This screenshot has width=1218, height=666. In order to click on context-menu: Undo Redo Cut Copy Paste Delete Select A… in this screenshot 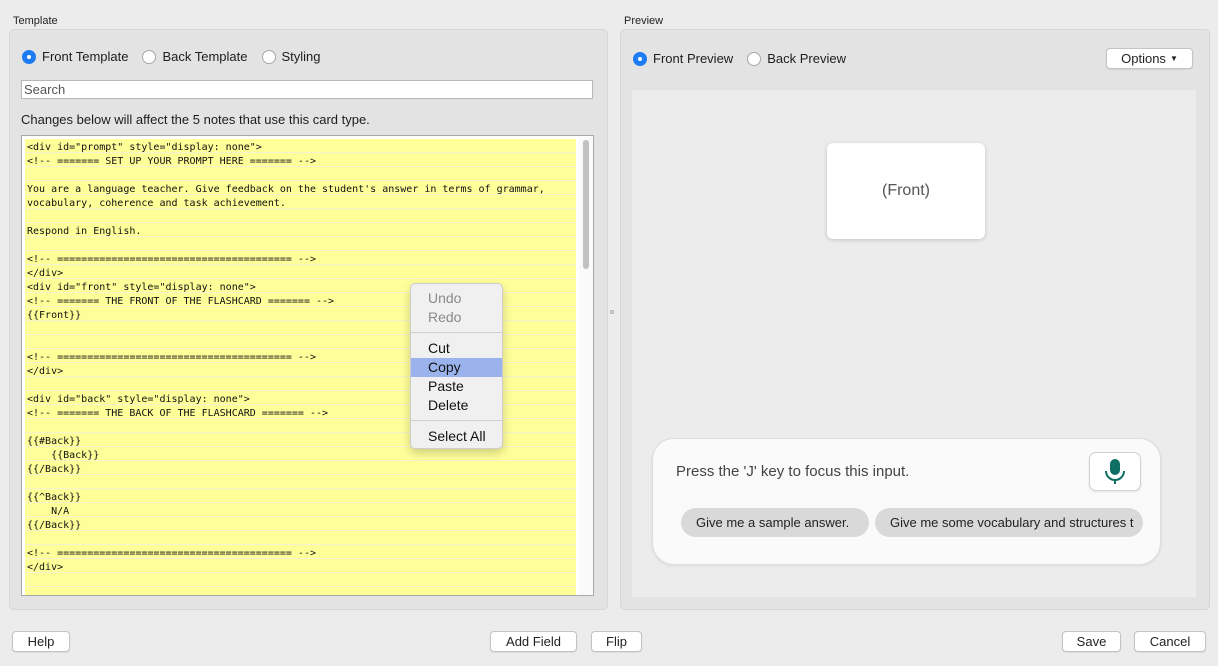, I will do `click(456, 366)`.